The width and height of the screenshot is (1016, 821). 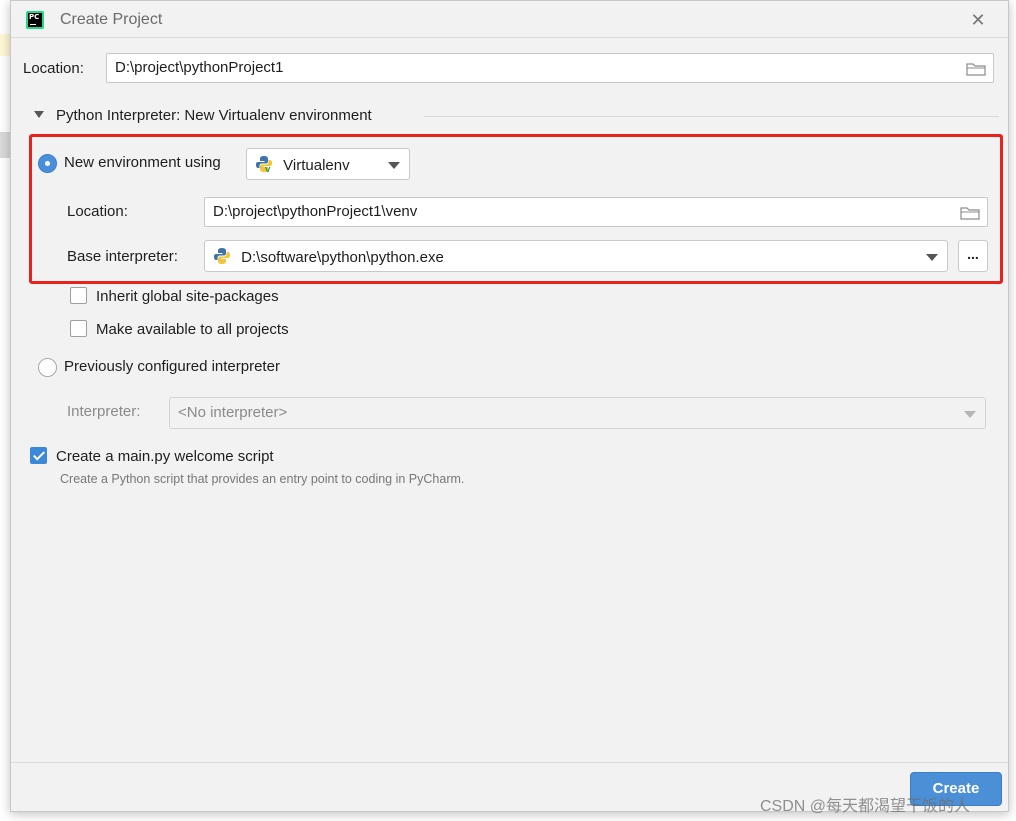 I want to click on base-interpreter-select: D:\software\python\python.exe, so click(x=576, y=256).